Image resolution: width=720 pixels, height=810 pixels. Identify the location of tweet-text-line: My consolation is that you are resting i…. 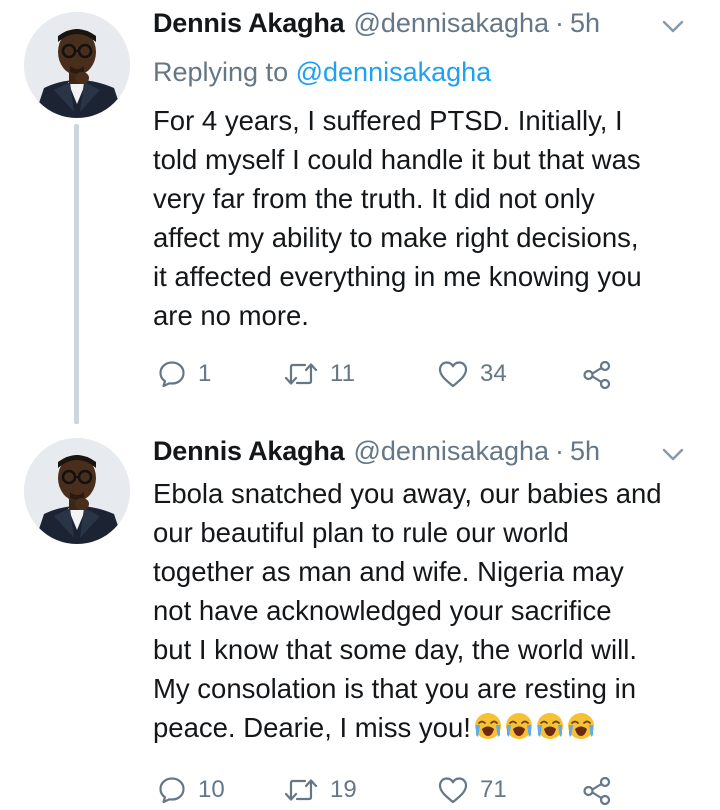
(395, 688).